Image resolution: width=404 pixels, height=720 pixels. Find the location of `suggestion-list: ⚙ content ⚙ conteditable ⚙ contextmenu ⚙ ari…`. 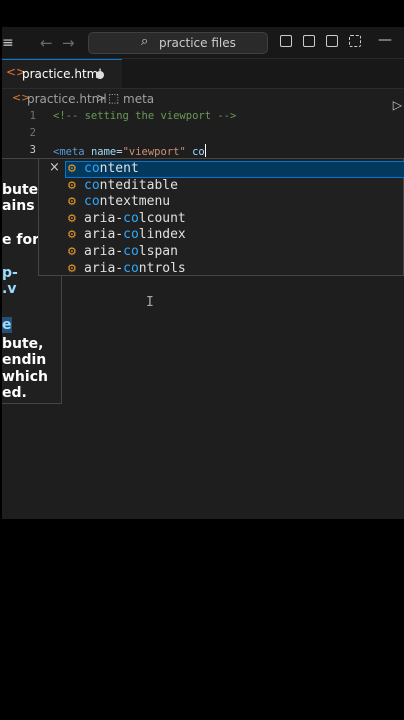

suggestion-list: ⚙ content ⚙ conteditable ⚙ contextmenu ⚙ ari… is located at coordinates (234, 219).